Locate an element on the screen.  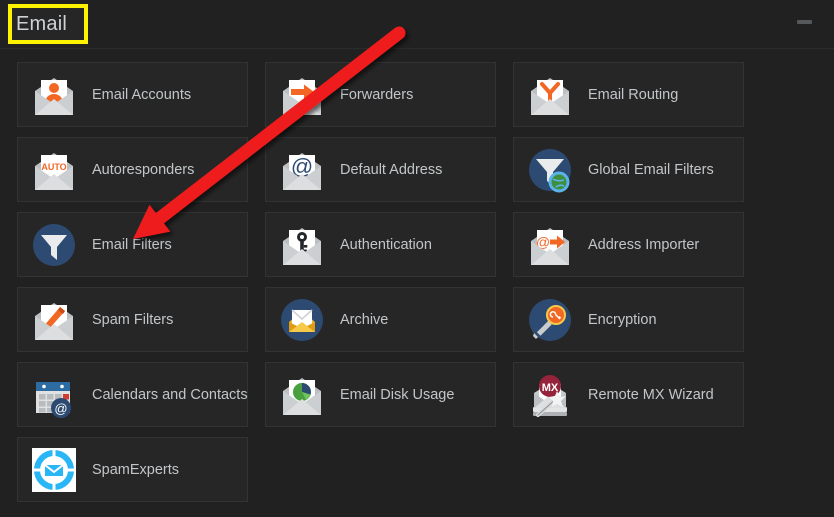
tile-label: Calendars and Contacts is located at coordinates (170, 394).